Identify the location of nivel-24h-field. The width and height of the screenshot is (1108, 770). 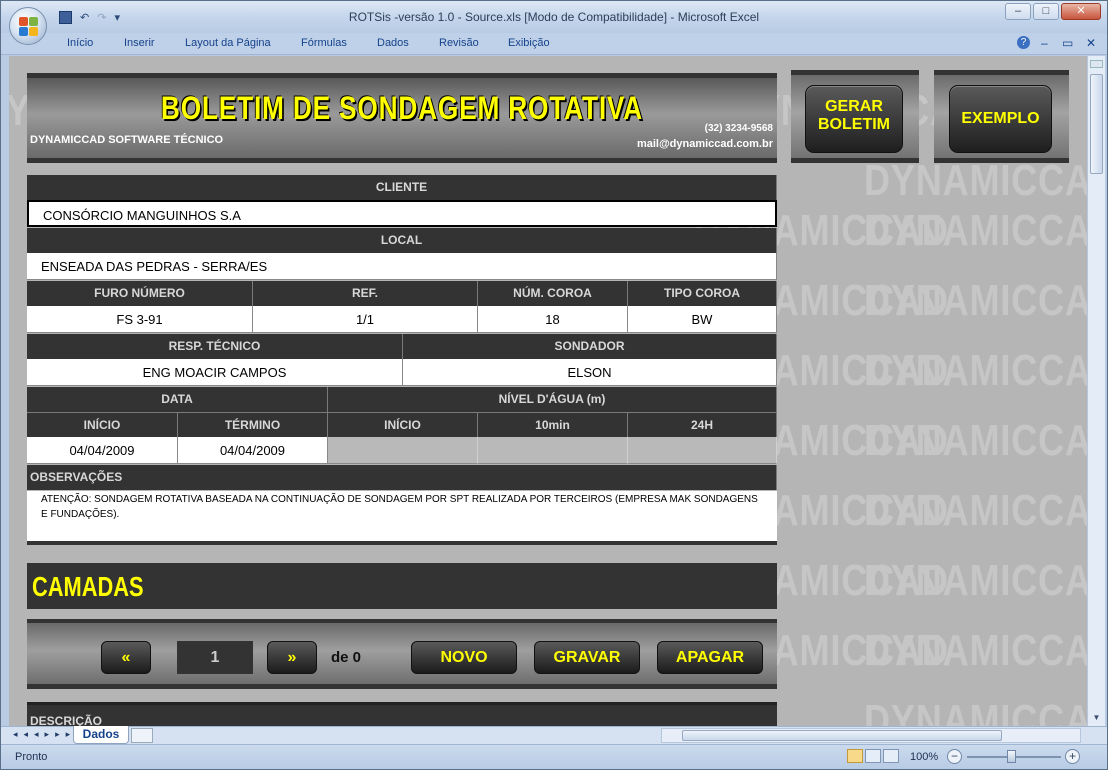
(702, 450).